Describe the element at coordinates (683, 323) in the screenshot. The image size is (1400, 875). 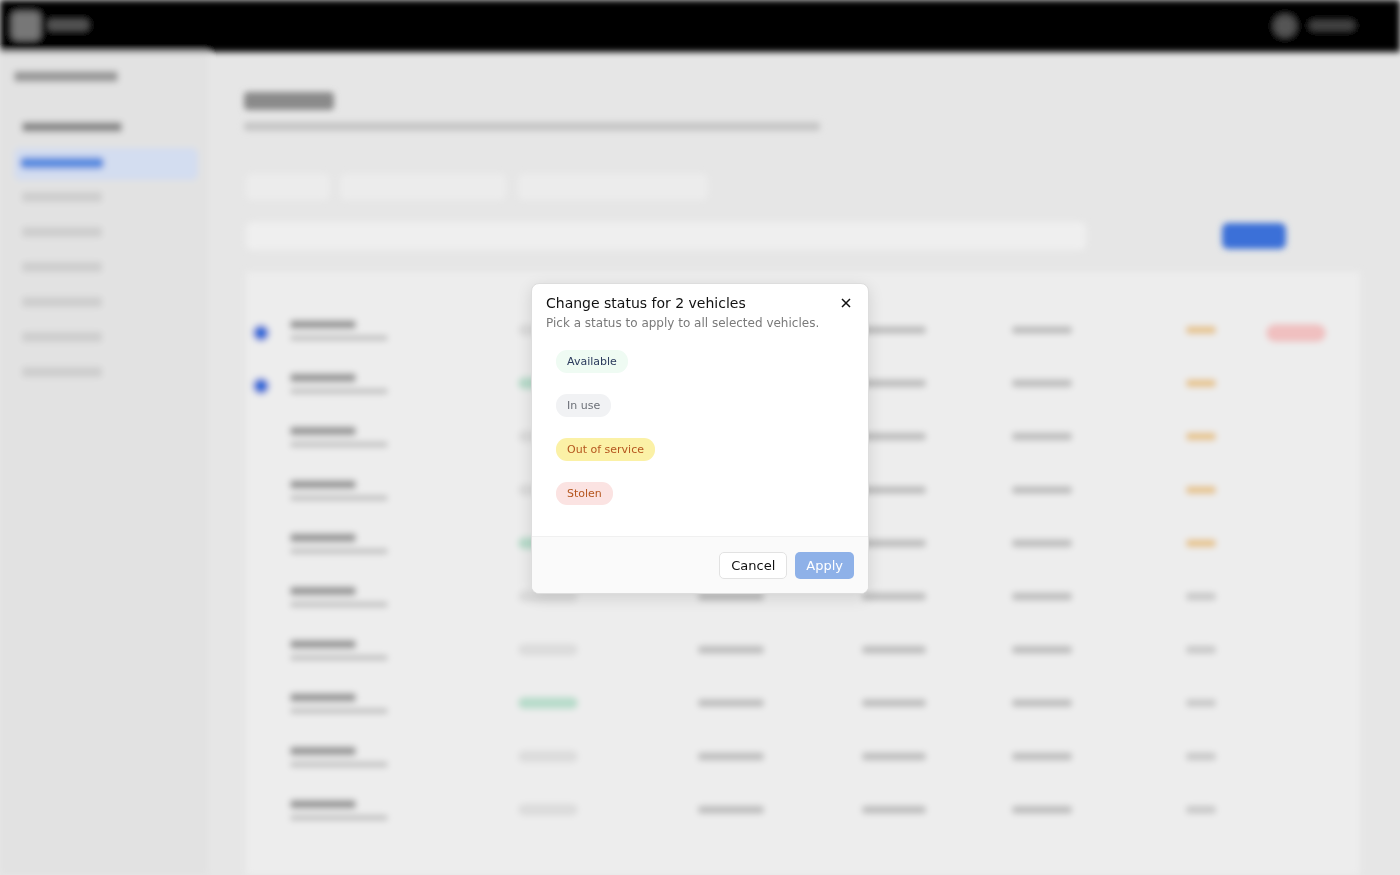
I see `dialog-subtitle: Pick a status to apply to all selected vehicles.` at that location.